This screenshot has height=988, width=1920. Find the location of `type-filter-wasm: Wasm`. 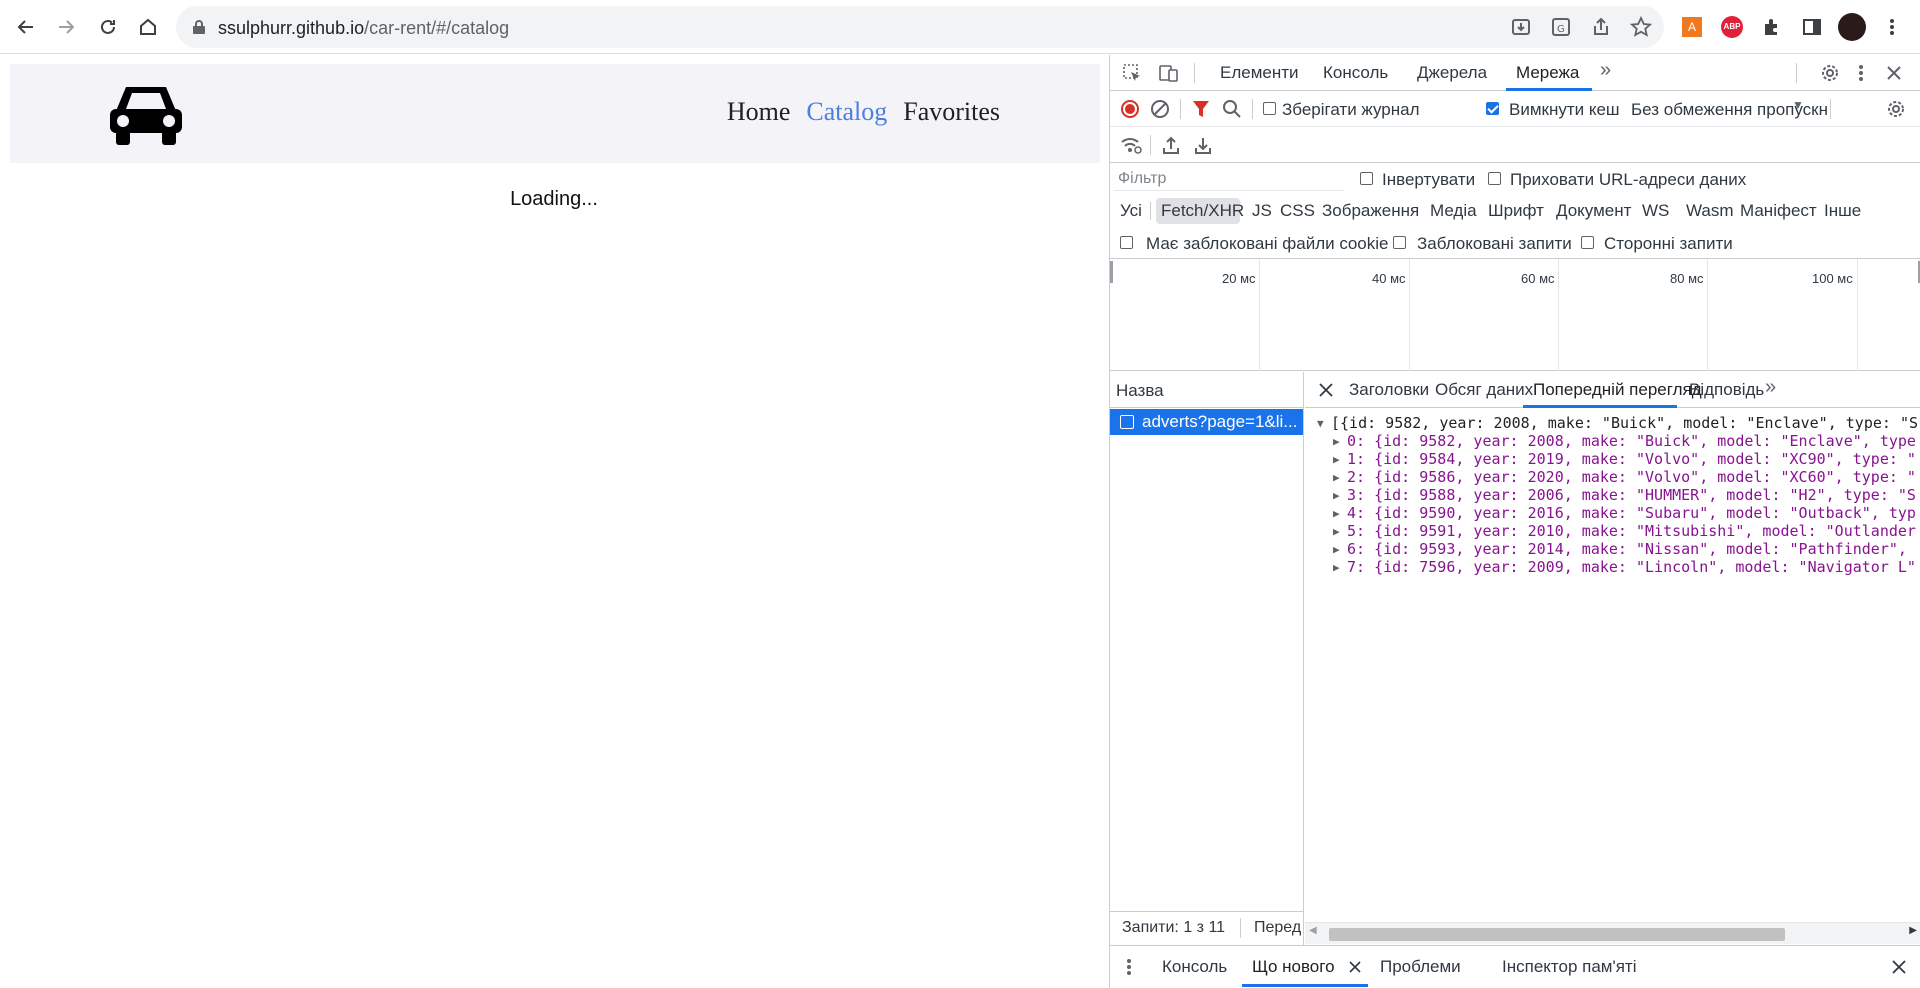

type-filter-wasm: Wasm is located at coordinates (1710, 211).